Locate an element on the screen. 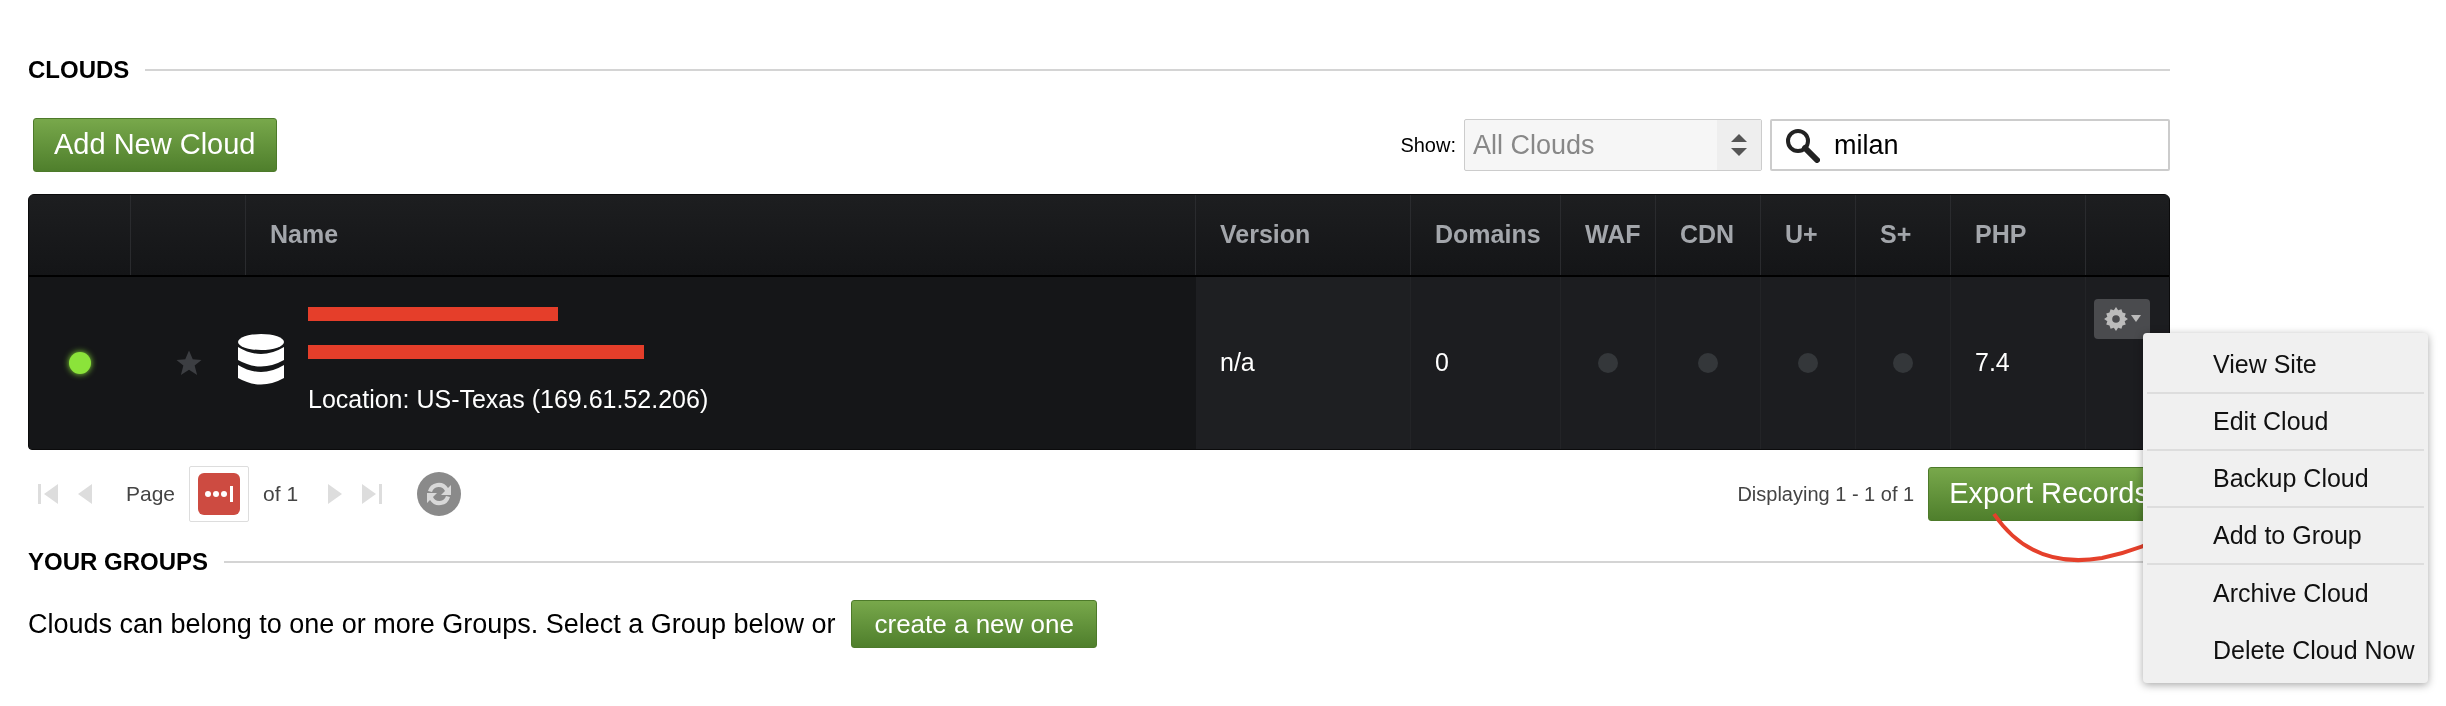  menu-item: View Site is located at coordinates (2285, 365).